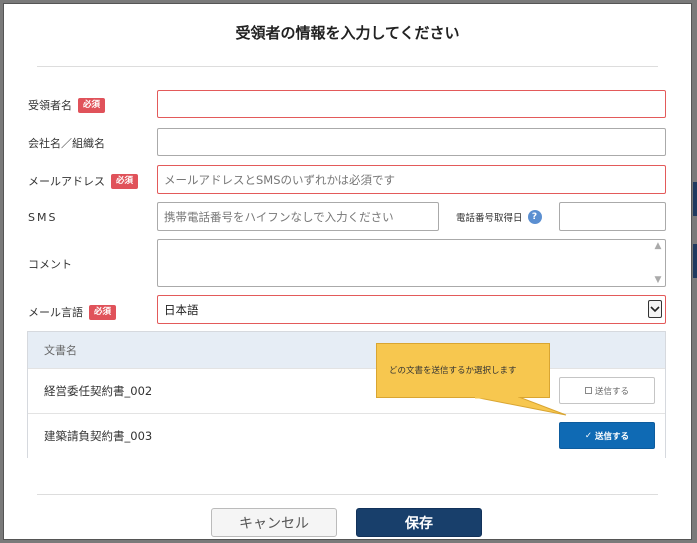  I want to click on comment-textarea, so click(411, 263).